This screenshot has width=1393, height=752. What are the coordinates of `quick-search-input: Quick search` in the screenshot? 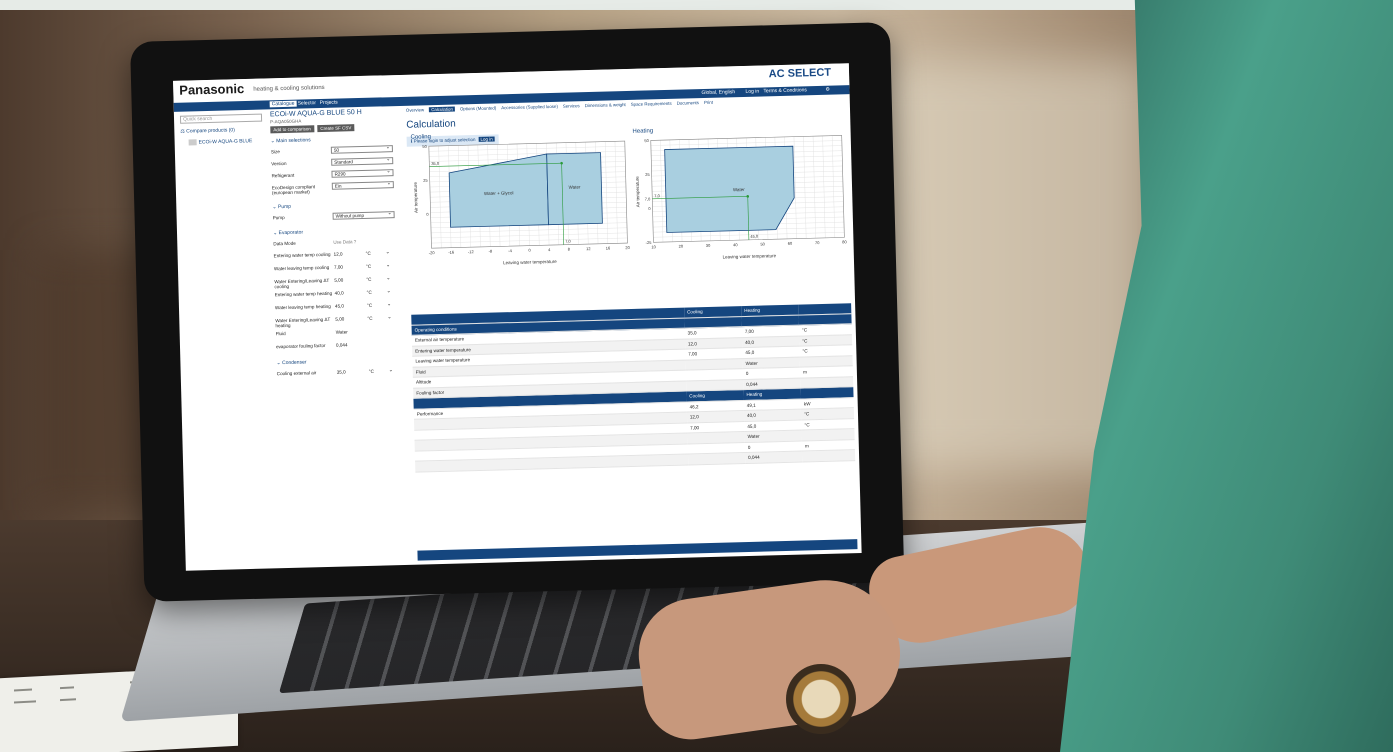 It's located at (221, 118).